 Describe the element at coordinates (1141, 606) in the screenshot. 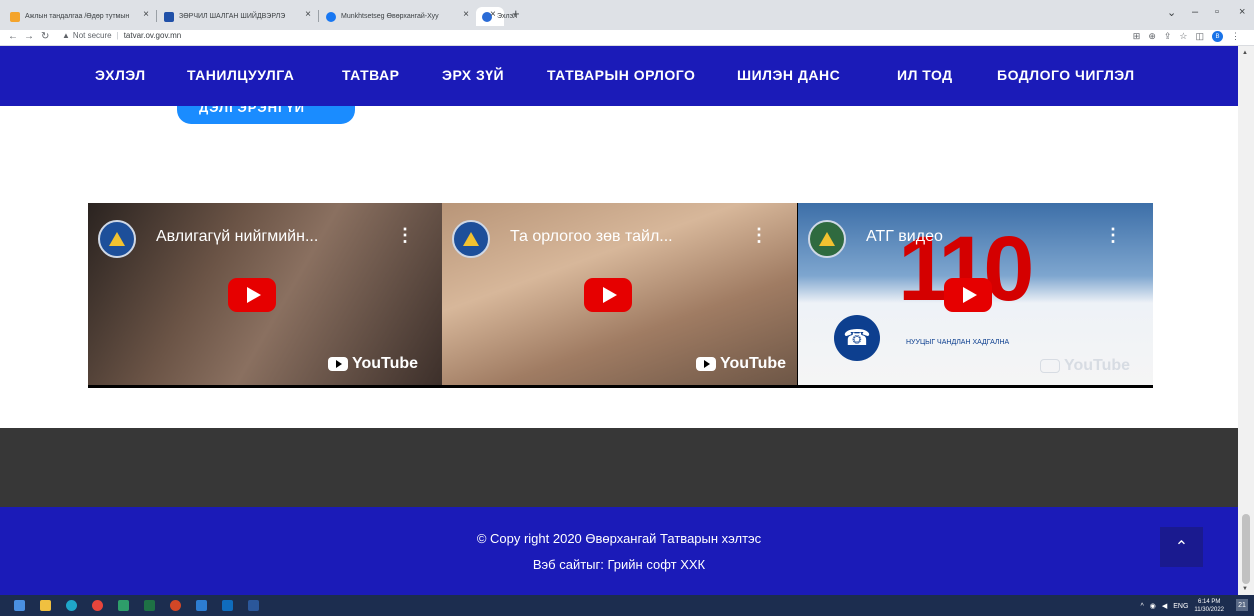

I see `tray-chevron-icon: ^` at that location.